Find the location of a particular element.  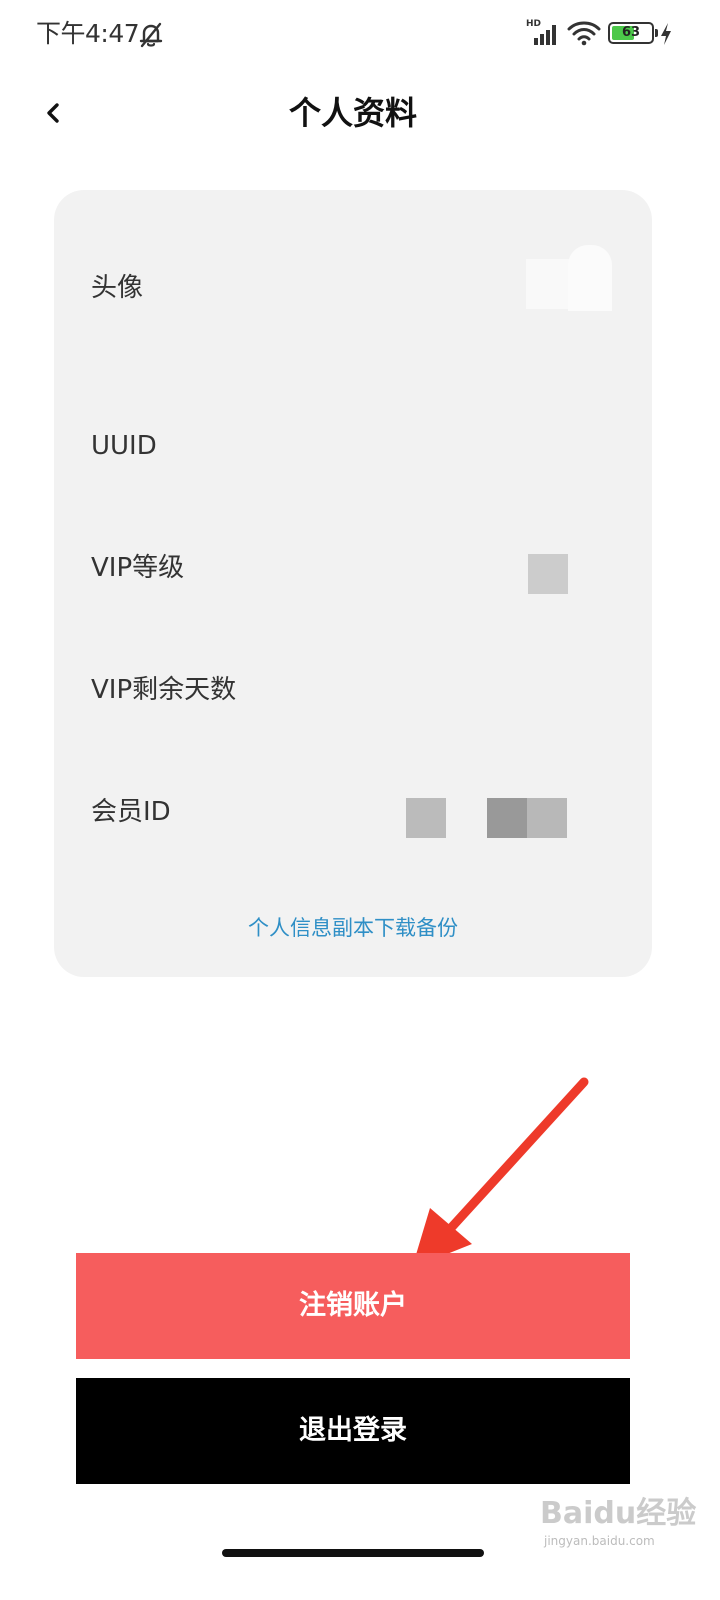

download-backup-link: 个人信息副本下载备份 is located at coordinates (353, 928).